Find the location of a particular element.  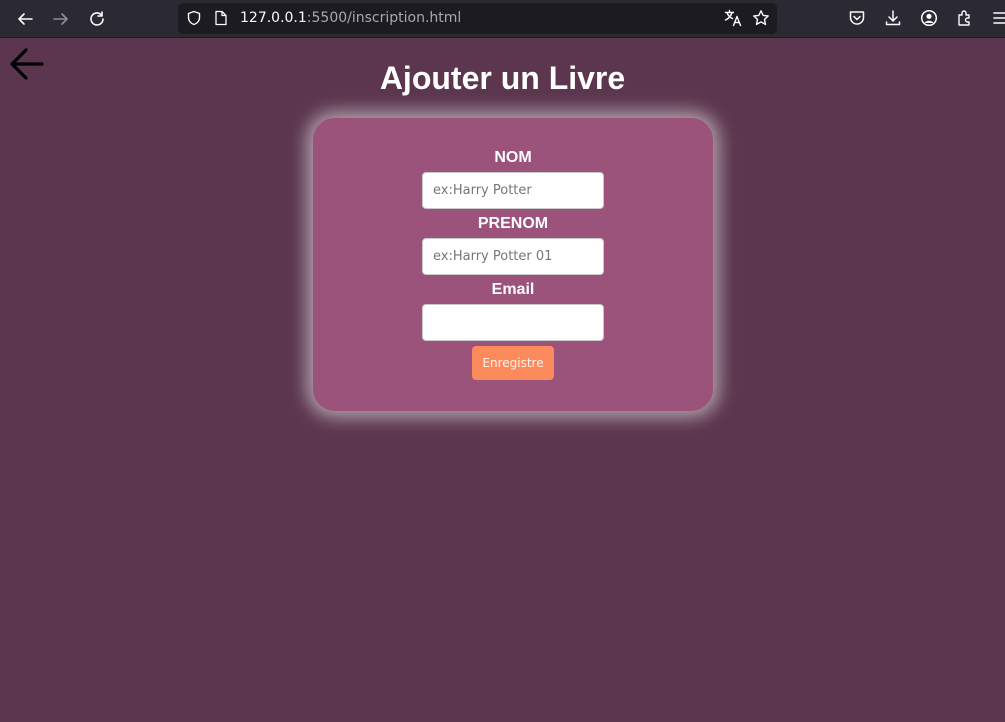

nom-input is located at coordinates (513, 190).